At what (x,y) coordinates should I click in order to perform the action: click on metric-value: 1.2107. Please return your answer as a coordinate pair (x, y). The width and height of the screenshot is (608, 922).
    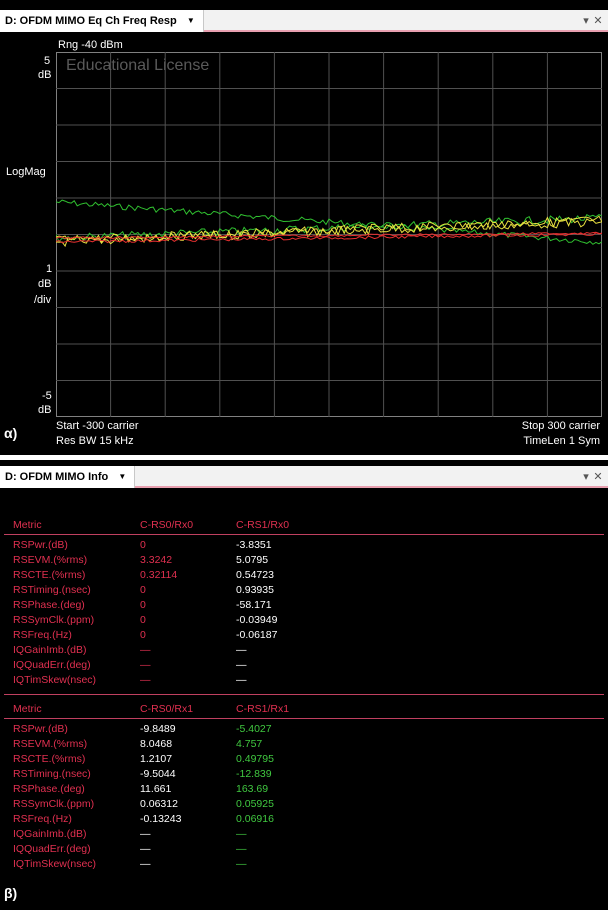
    Looking at the image, I should click on (156, 759).